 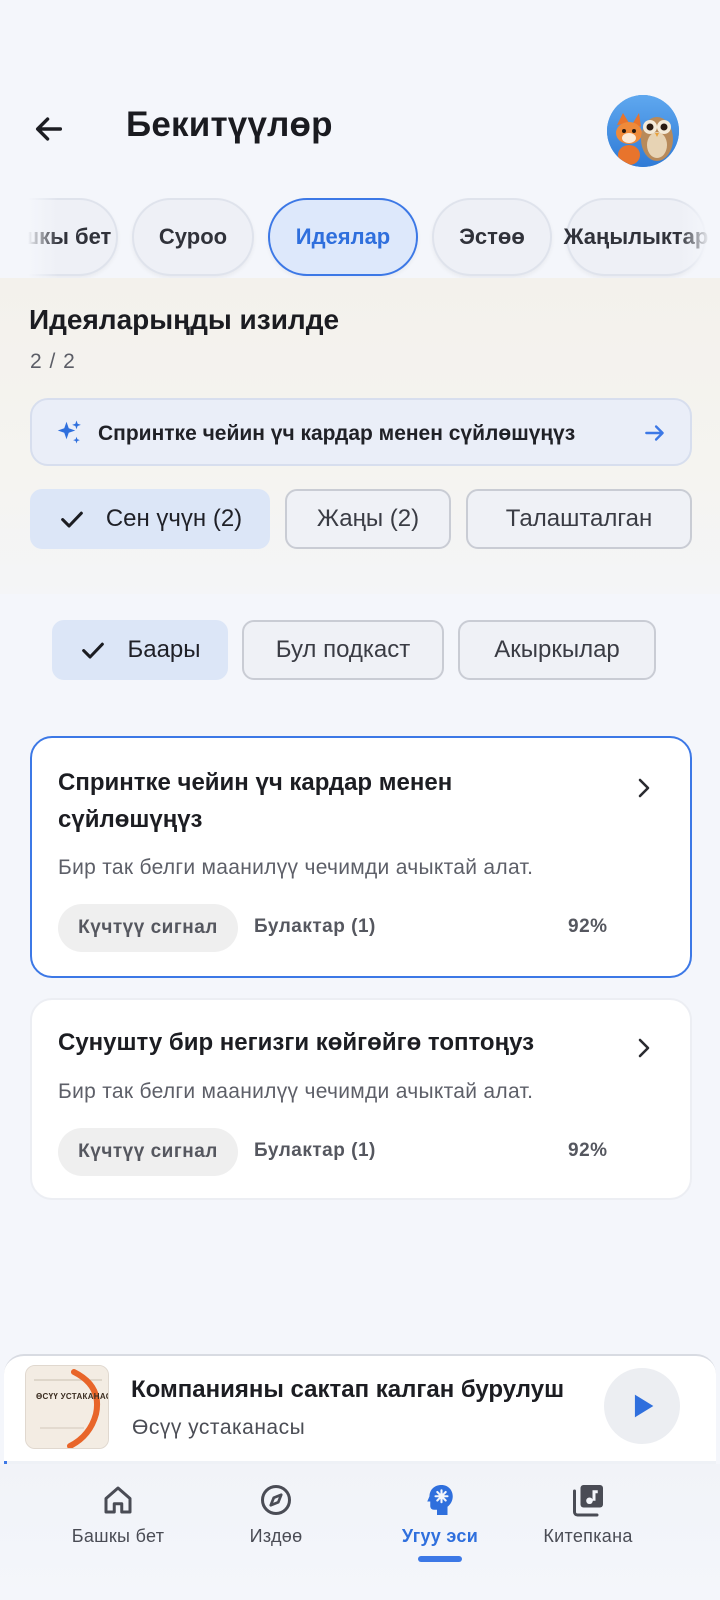 I want to click on sparkle-icon, so click(x=69, y=432).